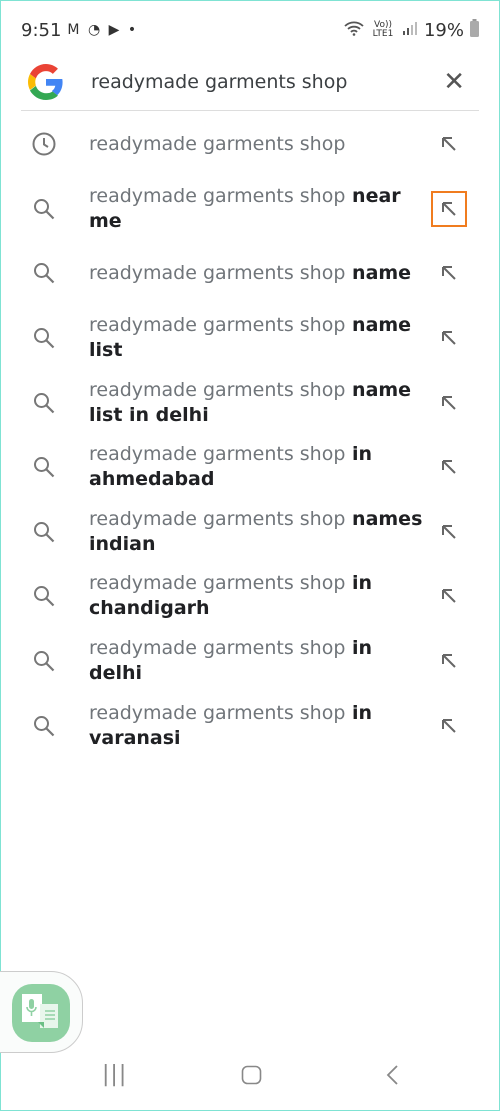  I want to click on suggestion-text: readymade garments shop name list, so click(259, 338).